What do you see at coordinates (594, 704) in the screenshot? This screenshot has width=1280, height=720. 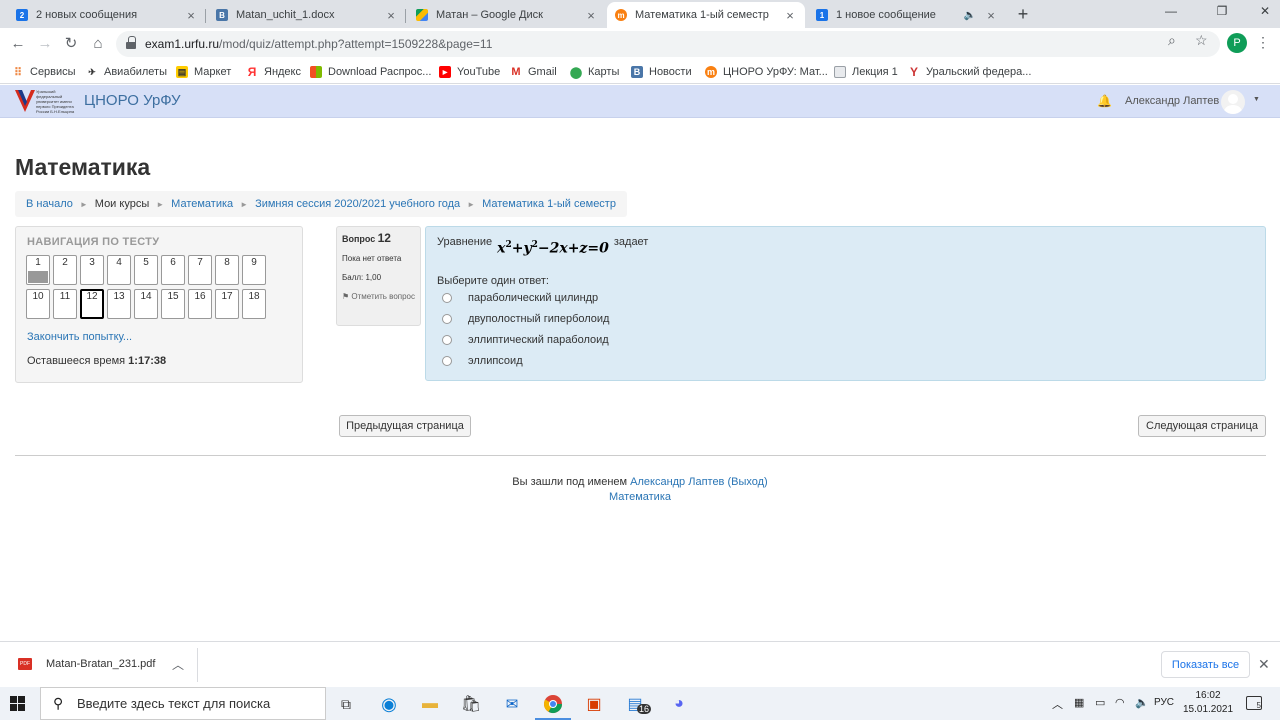 I see `office-icon: ▣` at bounding box center [594, 704].